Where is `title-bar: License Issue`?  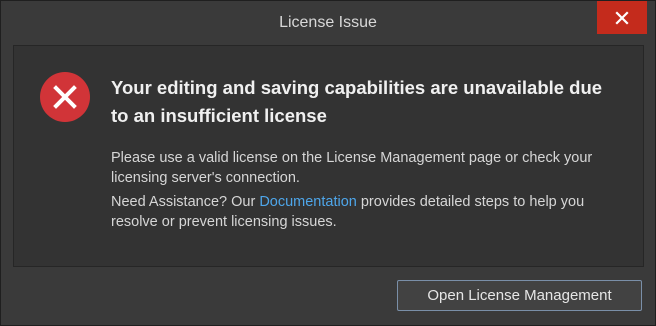 title-bar: License Issue is located at coordinates (328, 23).